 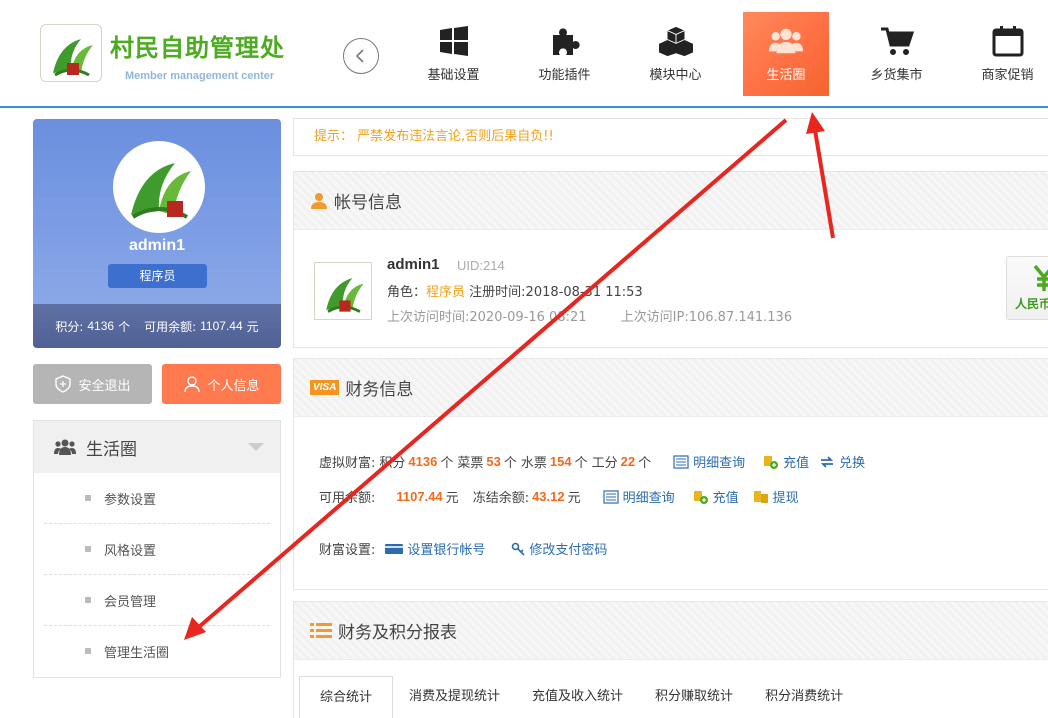 I want to click on withdraw-link: 提现, so click(x=776, y=496).